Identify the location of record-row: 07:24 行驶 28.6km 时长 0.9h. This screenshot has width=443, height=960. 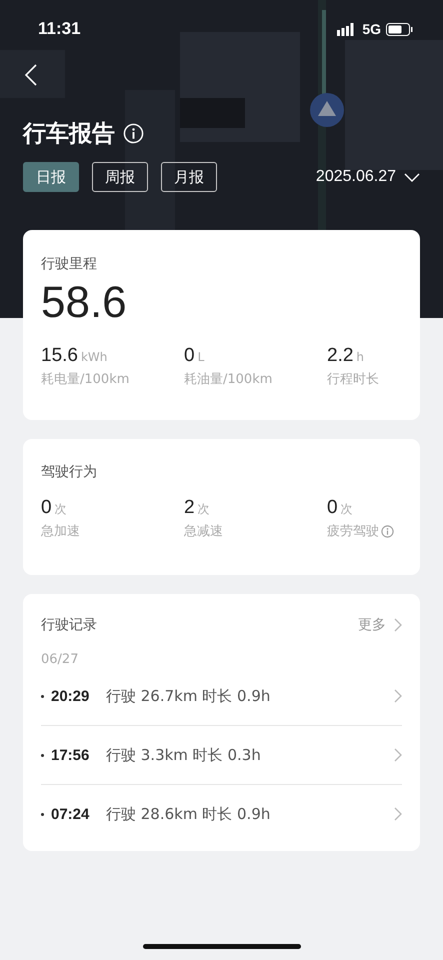
(221, 813).